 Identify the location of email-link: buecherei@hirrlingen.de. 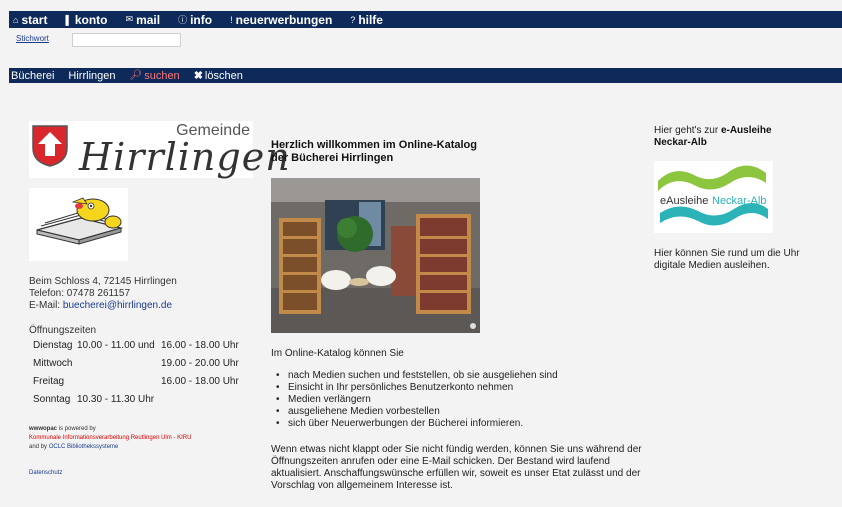
(117, 305).